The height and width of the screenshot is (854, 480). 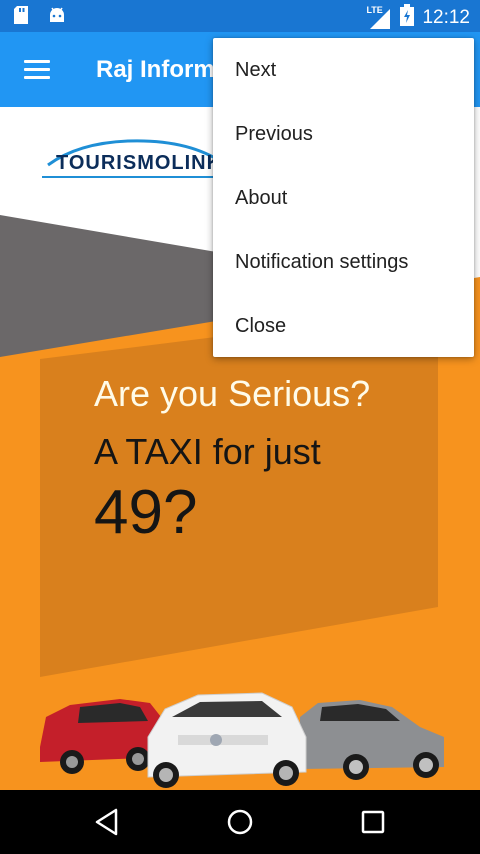 I want to click on banner-headline-2: A TAXI for just, so click(x=207, y=451).